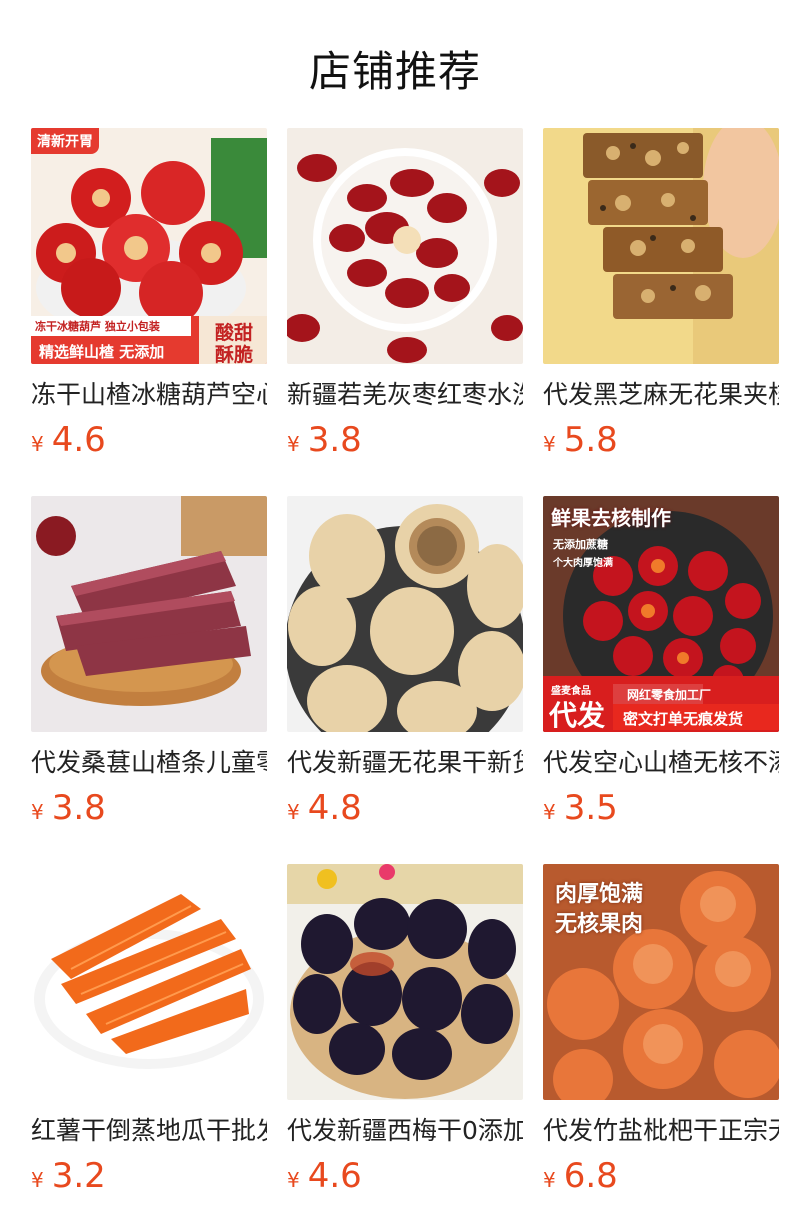  Describe the element at coordinates (149, 246) in the screenshot. I see `product-image: 清新开胃 冻干冰糖葫芦 独立小包装 精选鲜山楂 无添加 酸甜 酥脆` at that location.